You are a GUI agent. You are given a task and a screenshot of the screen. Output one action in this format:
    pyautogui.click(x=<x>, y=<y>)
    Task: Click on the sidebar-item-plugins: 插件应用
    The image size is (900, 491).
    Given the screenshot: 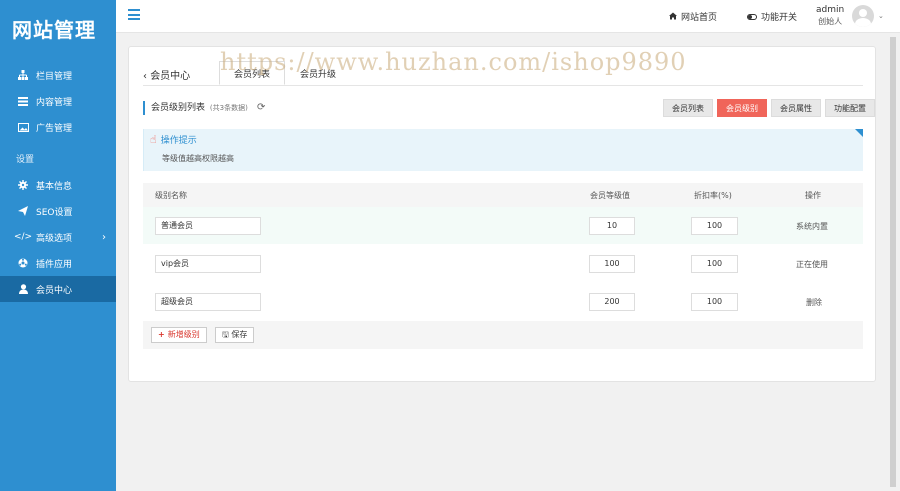 What is the action you would take?
    pyautogui.click(x=58, y=263)
    